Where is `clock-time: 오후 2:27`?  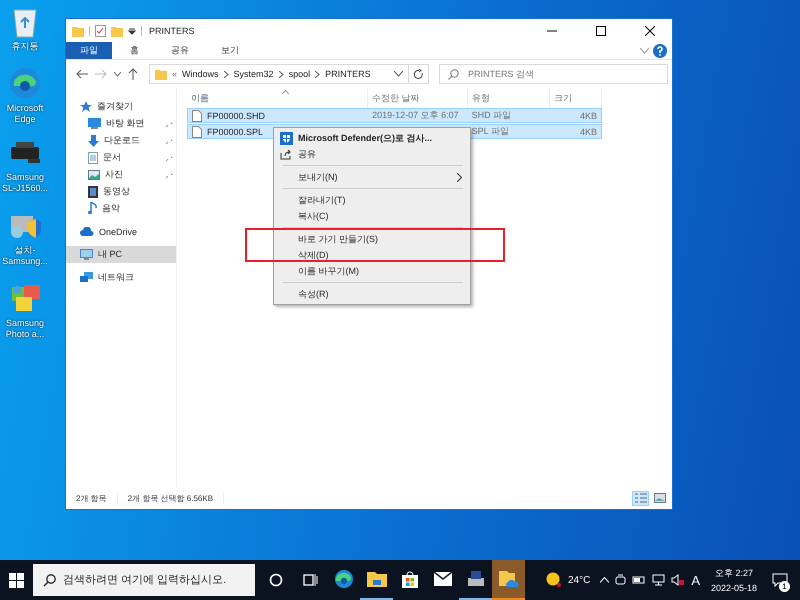 clock-time: 오후 2:27 is located at coordinates (734, 573).